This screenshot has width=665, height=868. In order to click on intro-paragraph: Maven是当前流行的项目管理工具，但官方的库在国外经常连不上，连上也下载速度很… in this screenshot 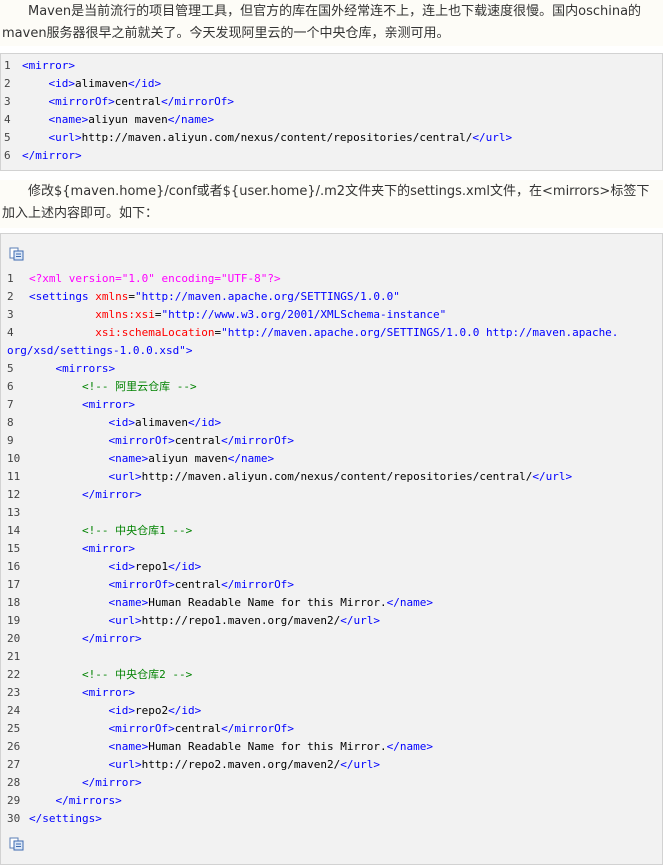, I will do `click(331, 23)`.